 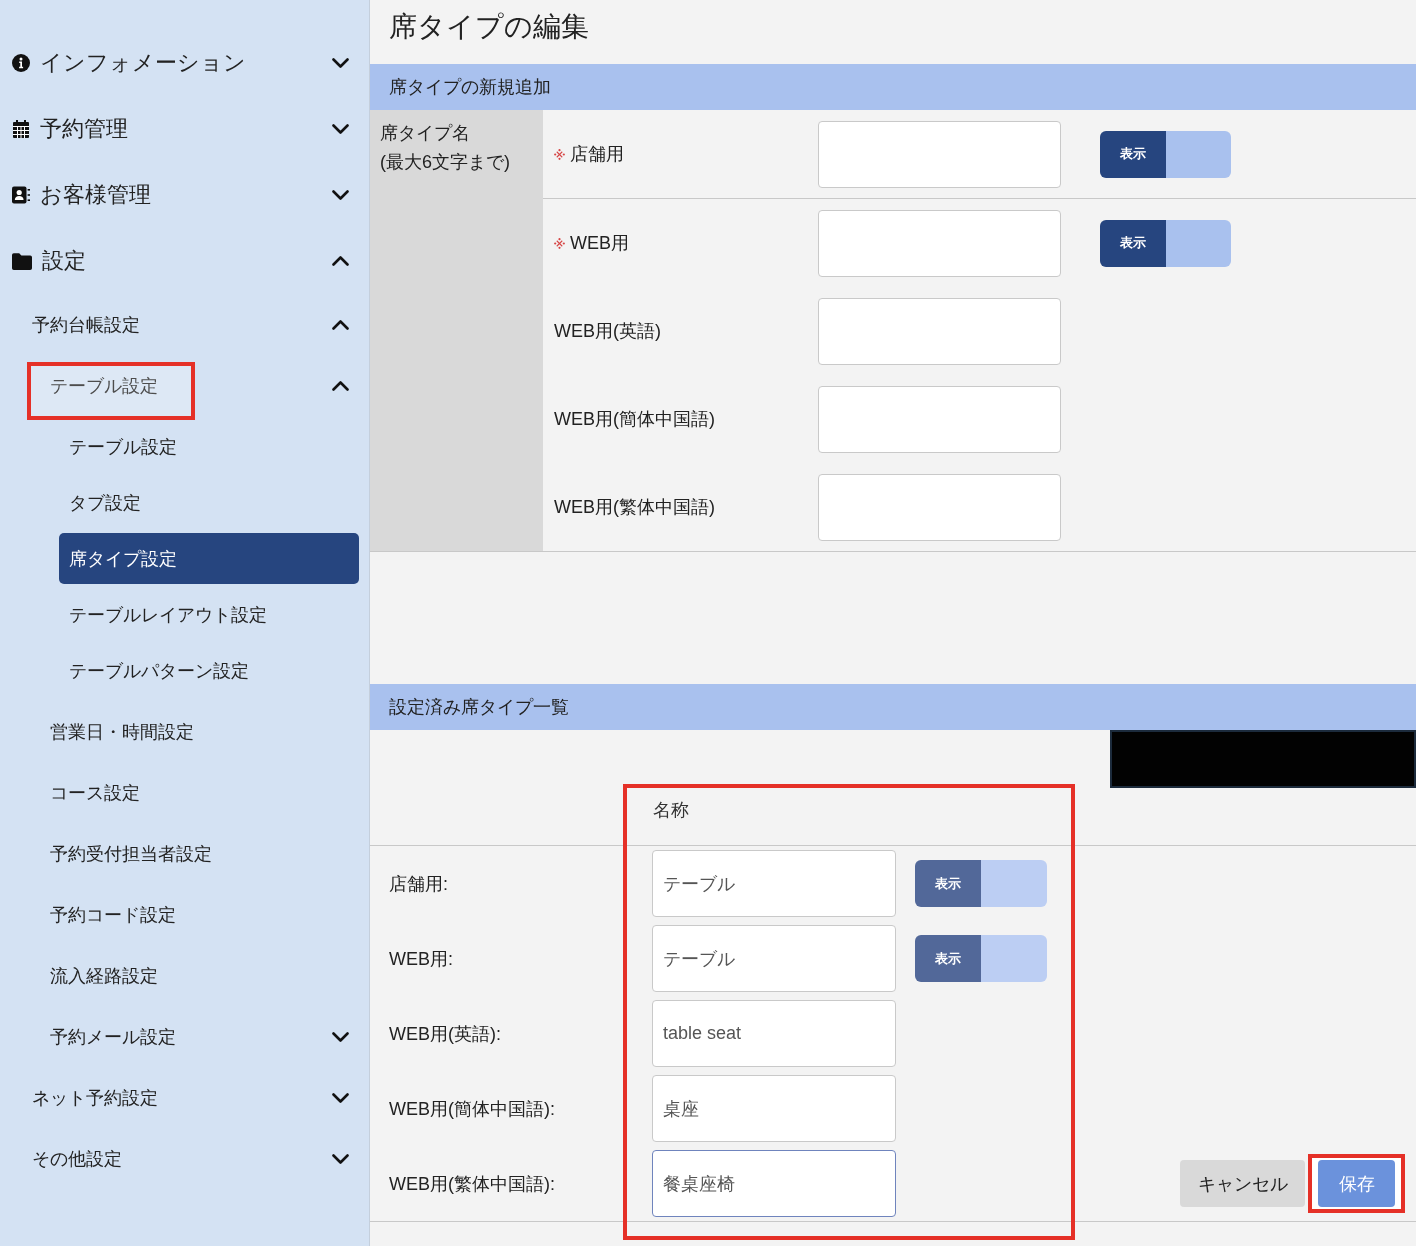 I want to click on sidebar-item: その他設定, so click(x=184, y=1158).